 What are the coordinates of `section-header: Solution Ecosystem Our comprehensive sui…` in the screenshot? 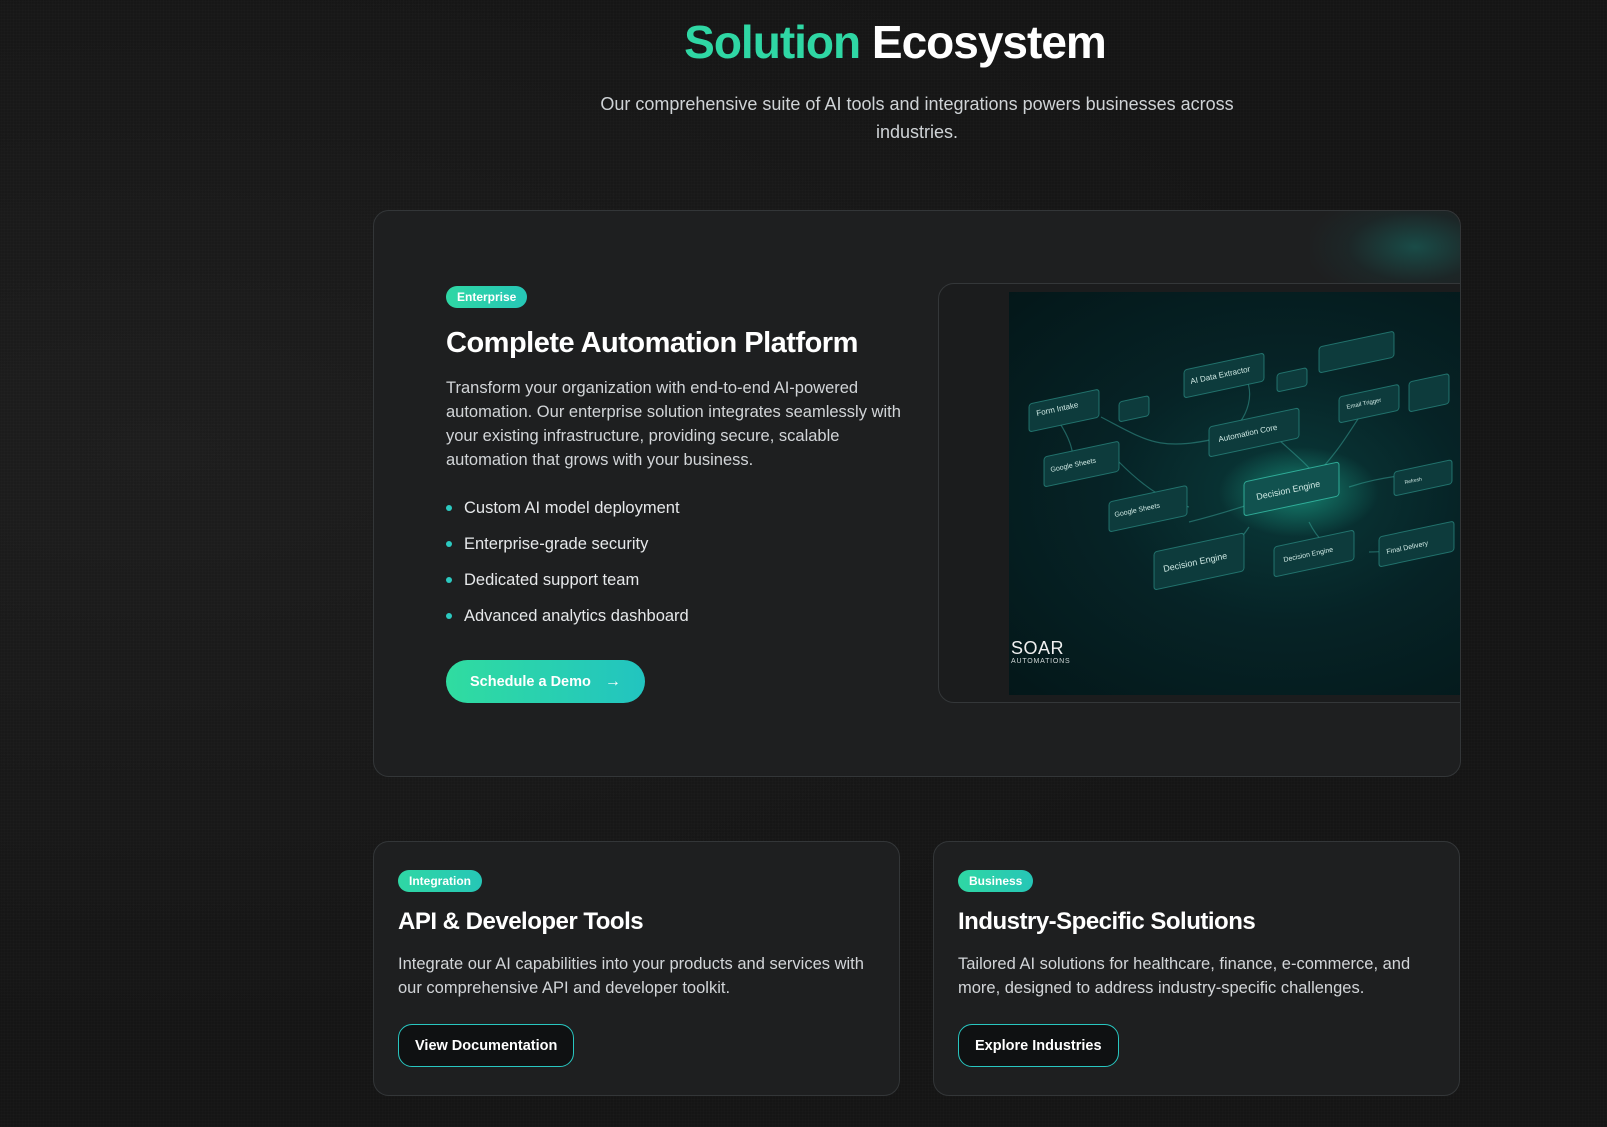 It's located at (803, 80).